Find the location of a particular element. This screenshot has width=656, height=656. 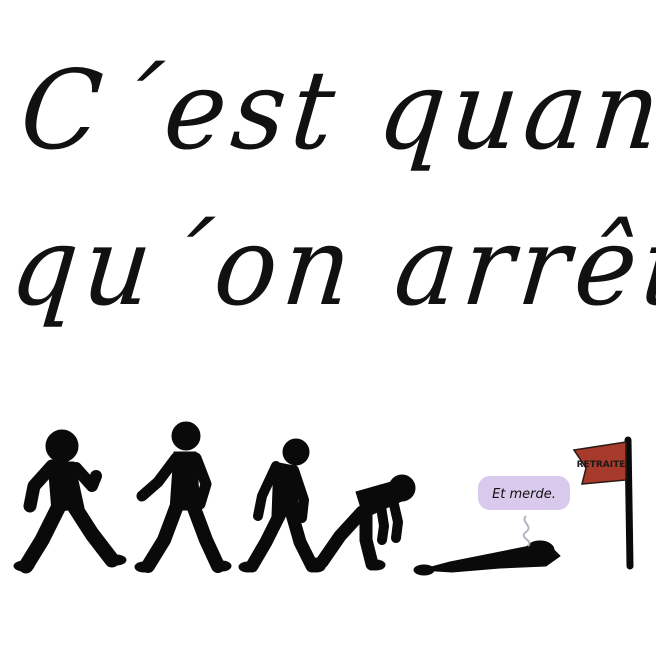

speech-bubble: Et merde. is located at coordinates (524, 493).